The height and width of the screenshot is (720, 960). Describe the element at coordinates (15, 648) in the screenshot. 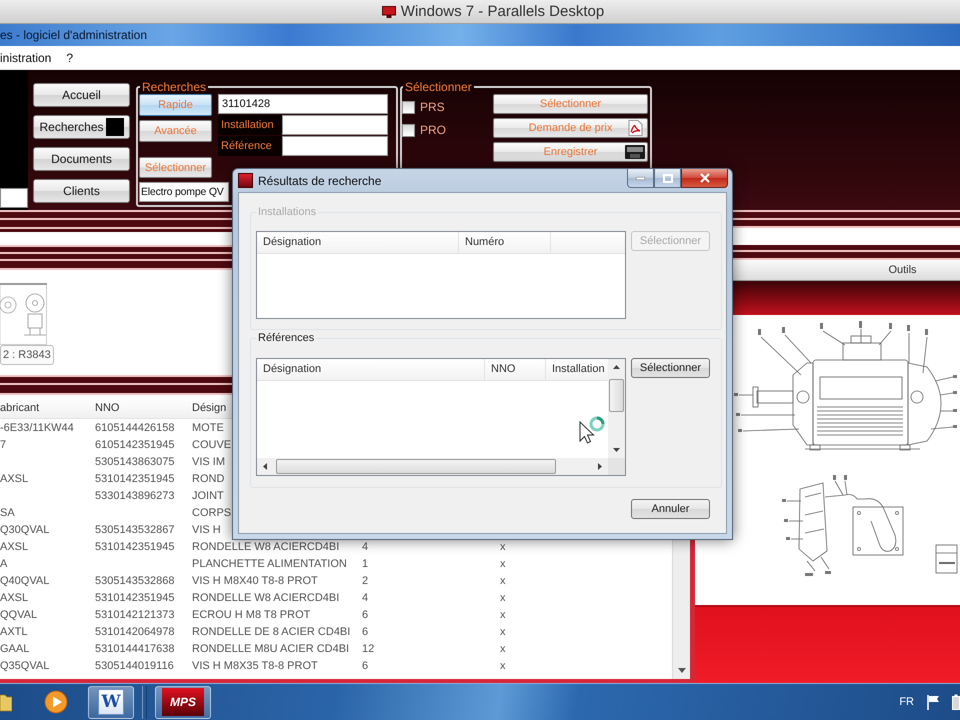

I see `table-cell: GAAL` at that location.